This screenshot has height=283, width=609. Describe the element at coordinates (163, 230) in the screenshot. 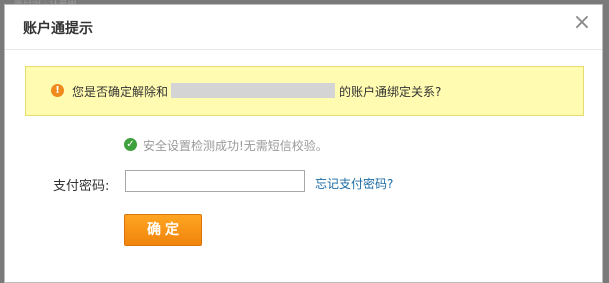

I see `confirm-button: 确定` at that location.